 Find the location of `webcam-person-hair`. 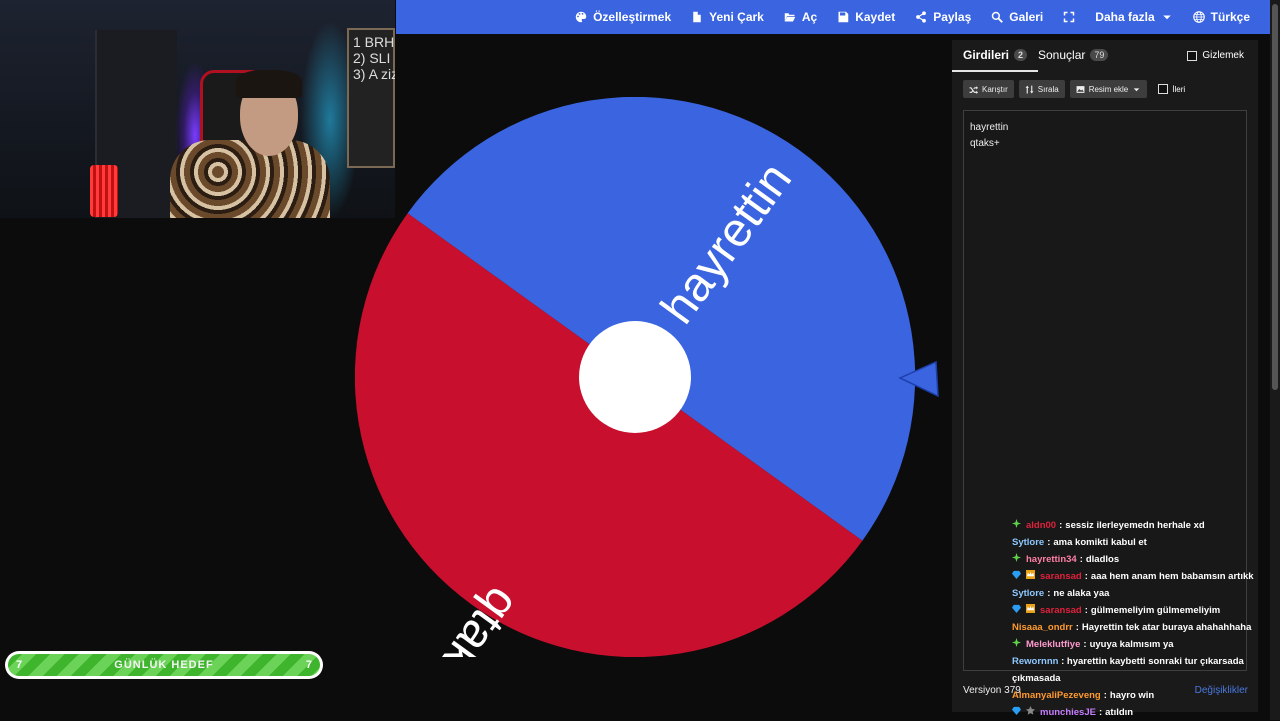

webcam-person-hair is located at coordinates (269, 84).